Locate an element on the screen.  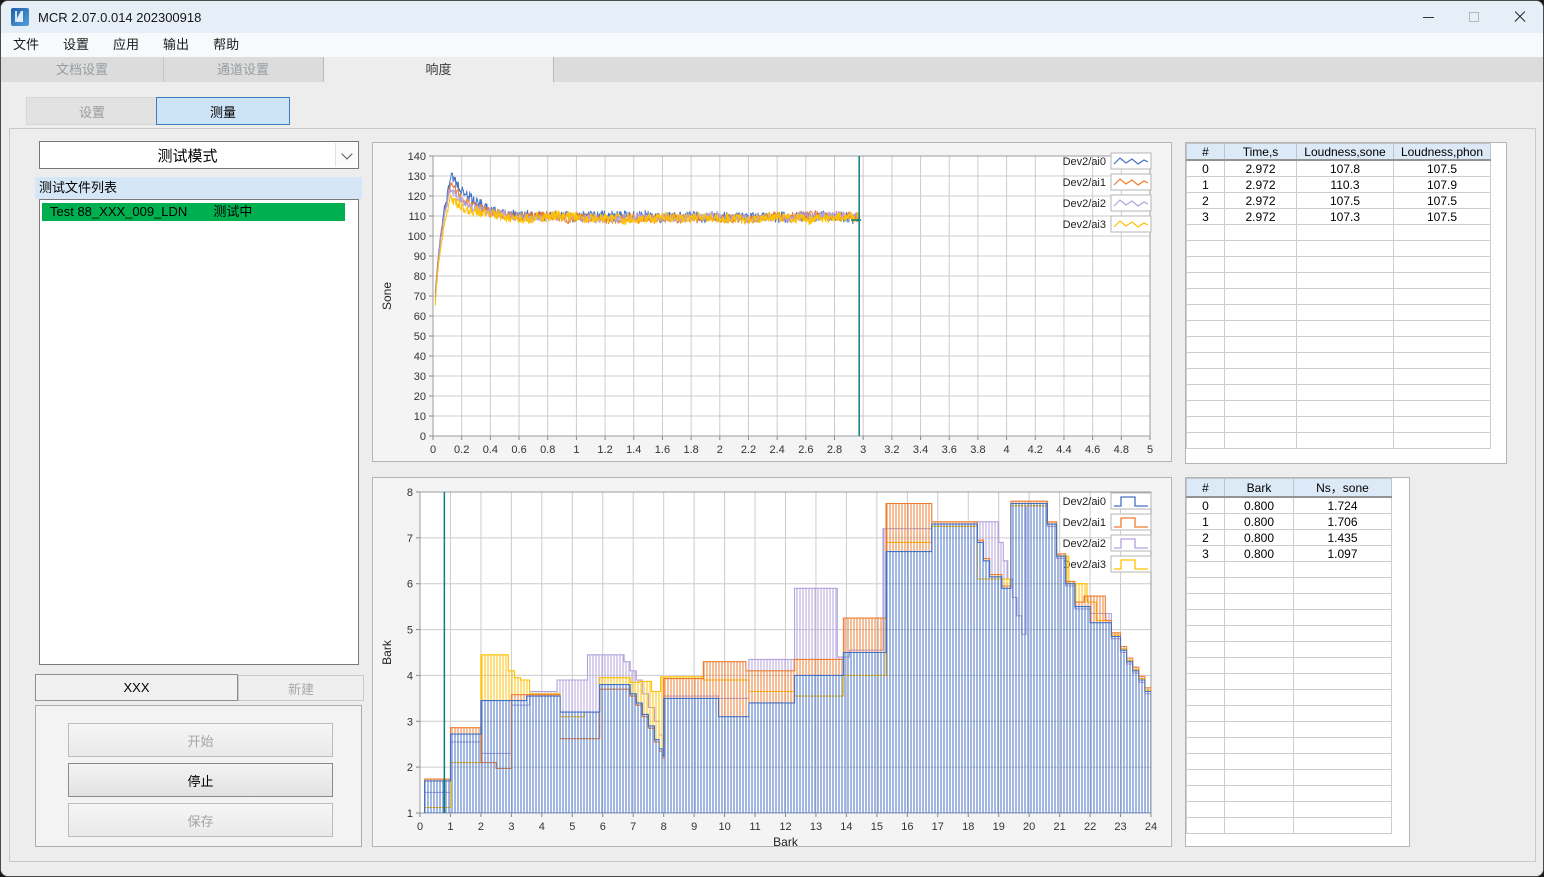
menu-item-output: 输出 is located at coordinates (176, 45).